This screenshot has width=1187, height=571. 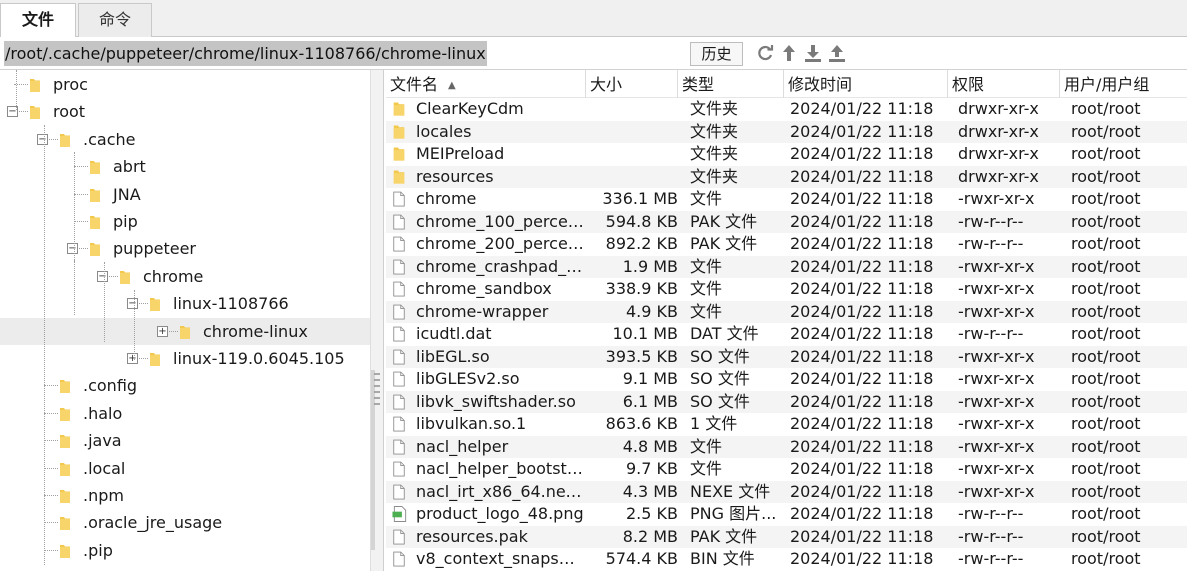 What do you see at coordinates (652, 468) in the screenshot?
I see `file-size-cell: 9.7 KB` at bounding box center [652, 468].